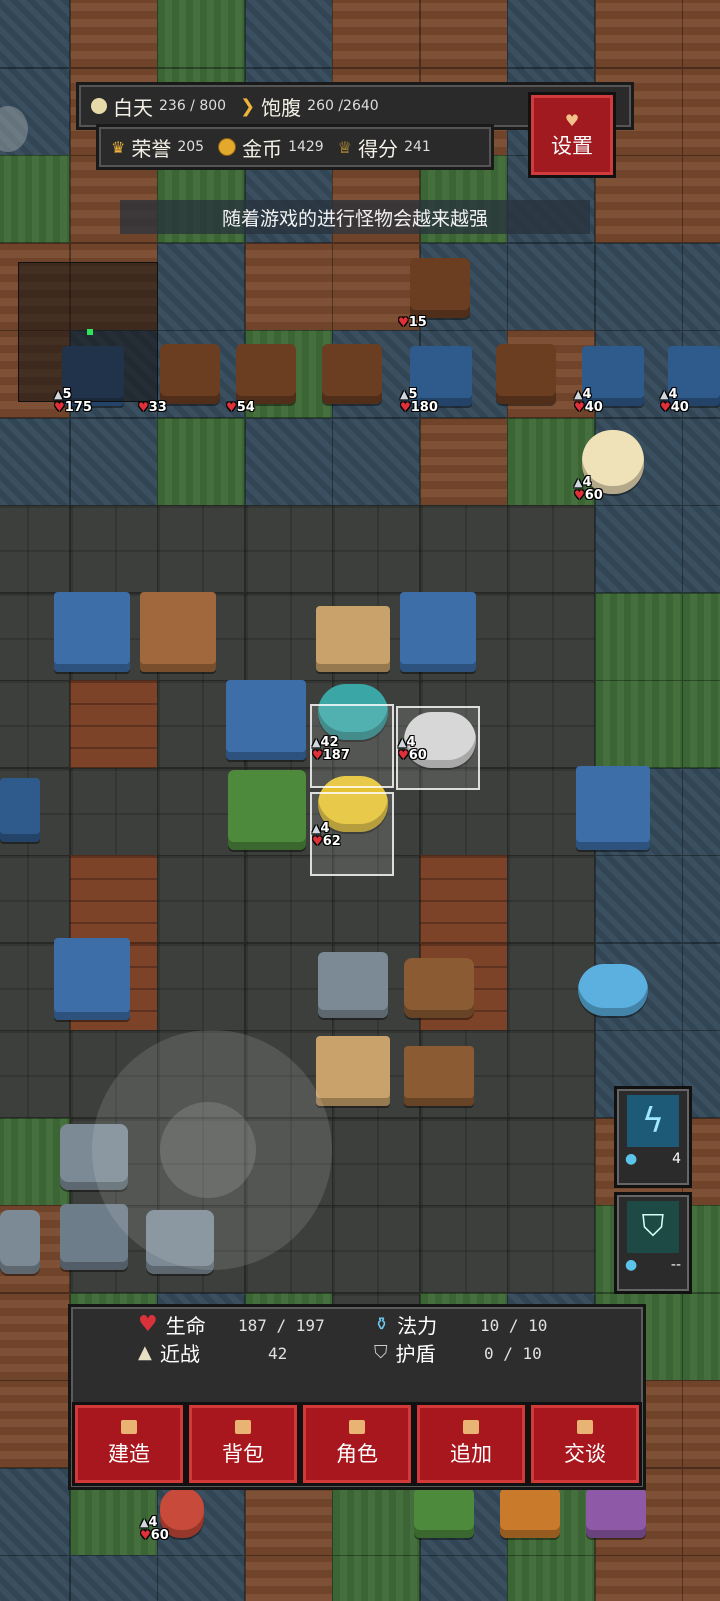 This screenshot has height=1601, width=720. Describe the element at coordinates (439, 988) in the screenshot. I see `well-sprite` at that location.